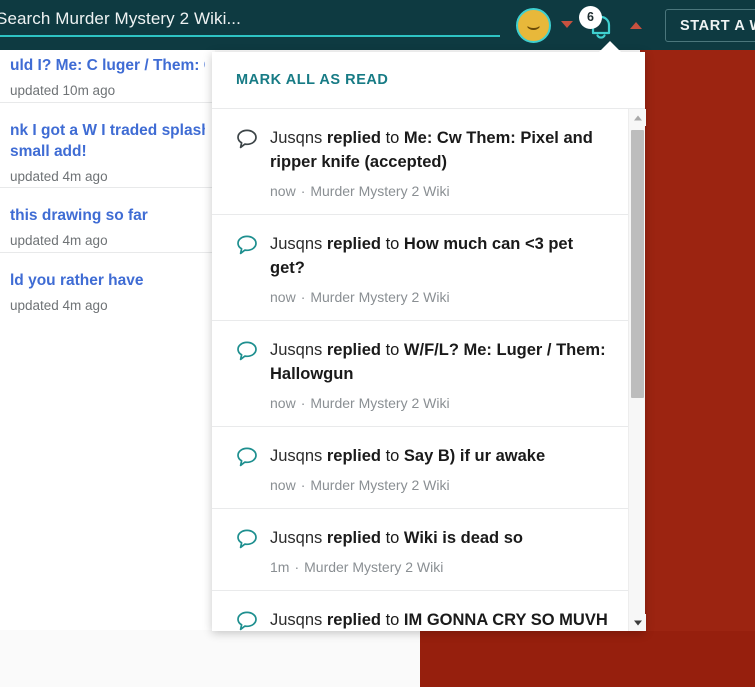  I want to click on scroll-up-arrow-icon, so click(637, 117).